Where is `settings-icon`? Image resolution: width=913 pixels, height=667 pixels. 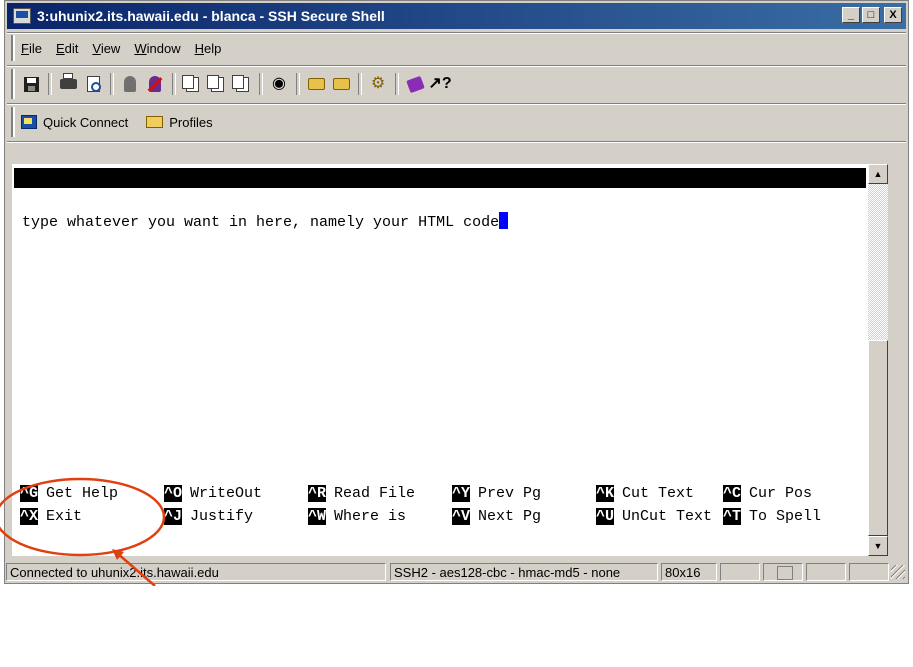
settings-icon is located at coordinates (316, 84).